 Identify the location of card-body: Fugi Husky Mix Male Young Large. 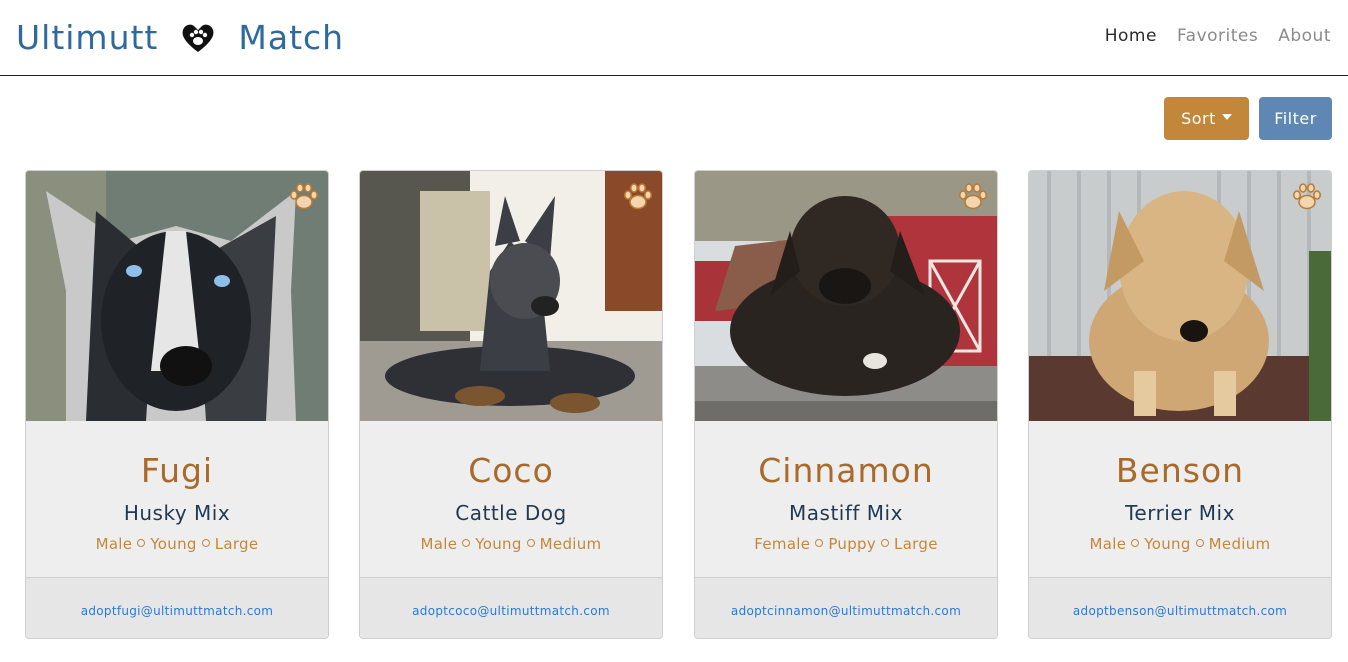
(177, 499).